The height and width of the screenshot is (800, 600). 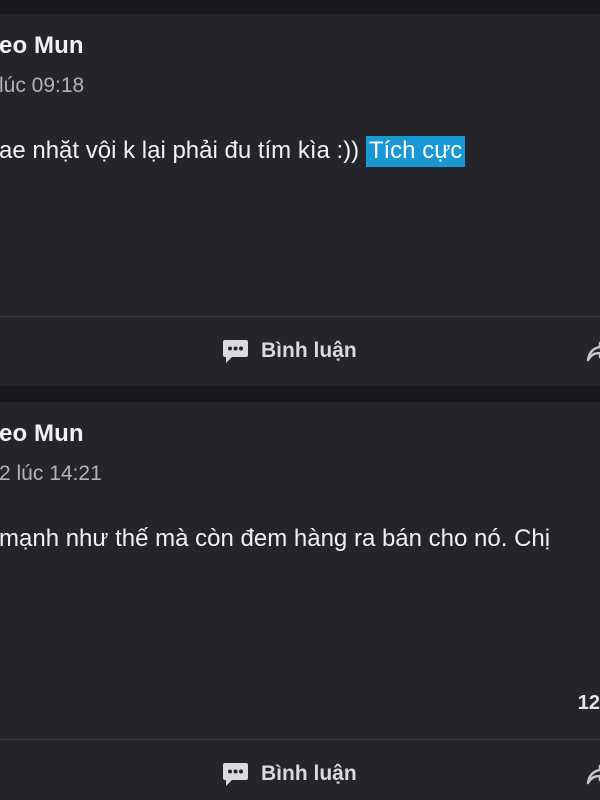 What do you see at coordinates (415, 151) in the screenshot?
I see `sentiment-tag: Tích cực` at bounding box center [415, 151].